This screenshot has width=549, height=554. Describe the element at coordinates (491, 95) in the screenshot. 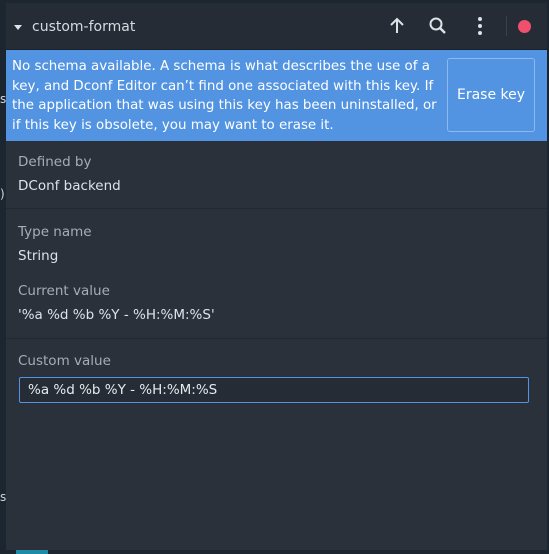

I see `erase-key-button: Erase key` at that location.